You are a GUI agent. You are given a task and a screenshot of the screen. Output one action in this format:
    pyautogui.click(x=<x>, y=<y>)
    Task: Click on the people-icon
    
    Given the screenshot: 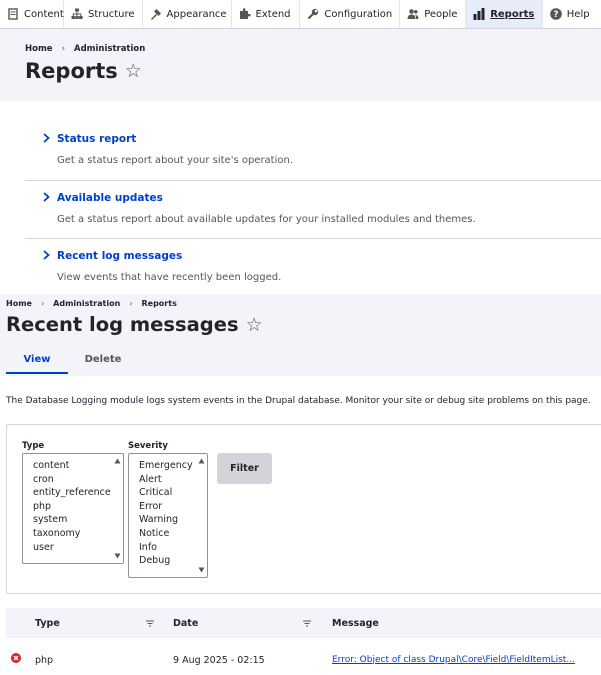 What is the action you would take?
    pyautogui.click(x=413, y=14)
    